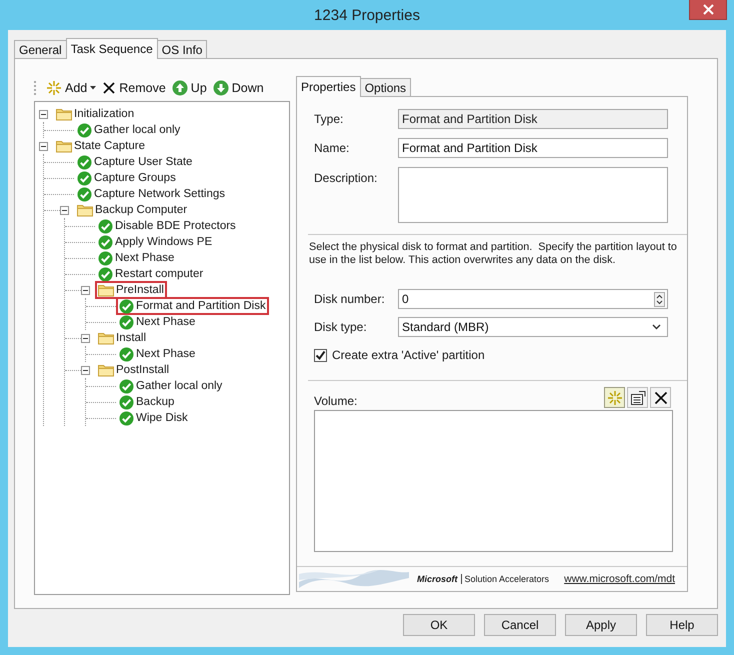  What do you see at coordinates (238, 88) in the screenshot?
I see `toolbar-button: Down` at bounding box center [238, 88].